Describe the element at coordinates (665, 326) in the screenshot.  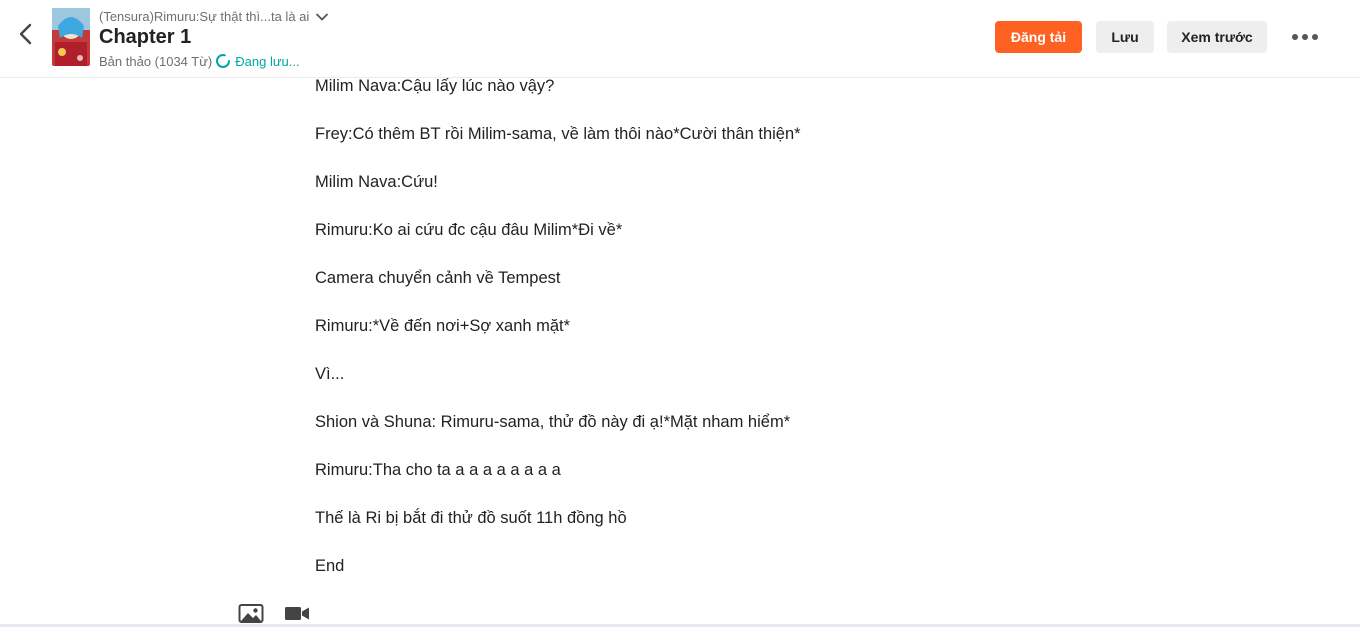
I see `paragraph: Rimuru:*Về đến nơi+Sợ xanh mặt*` at that location.